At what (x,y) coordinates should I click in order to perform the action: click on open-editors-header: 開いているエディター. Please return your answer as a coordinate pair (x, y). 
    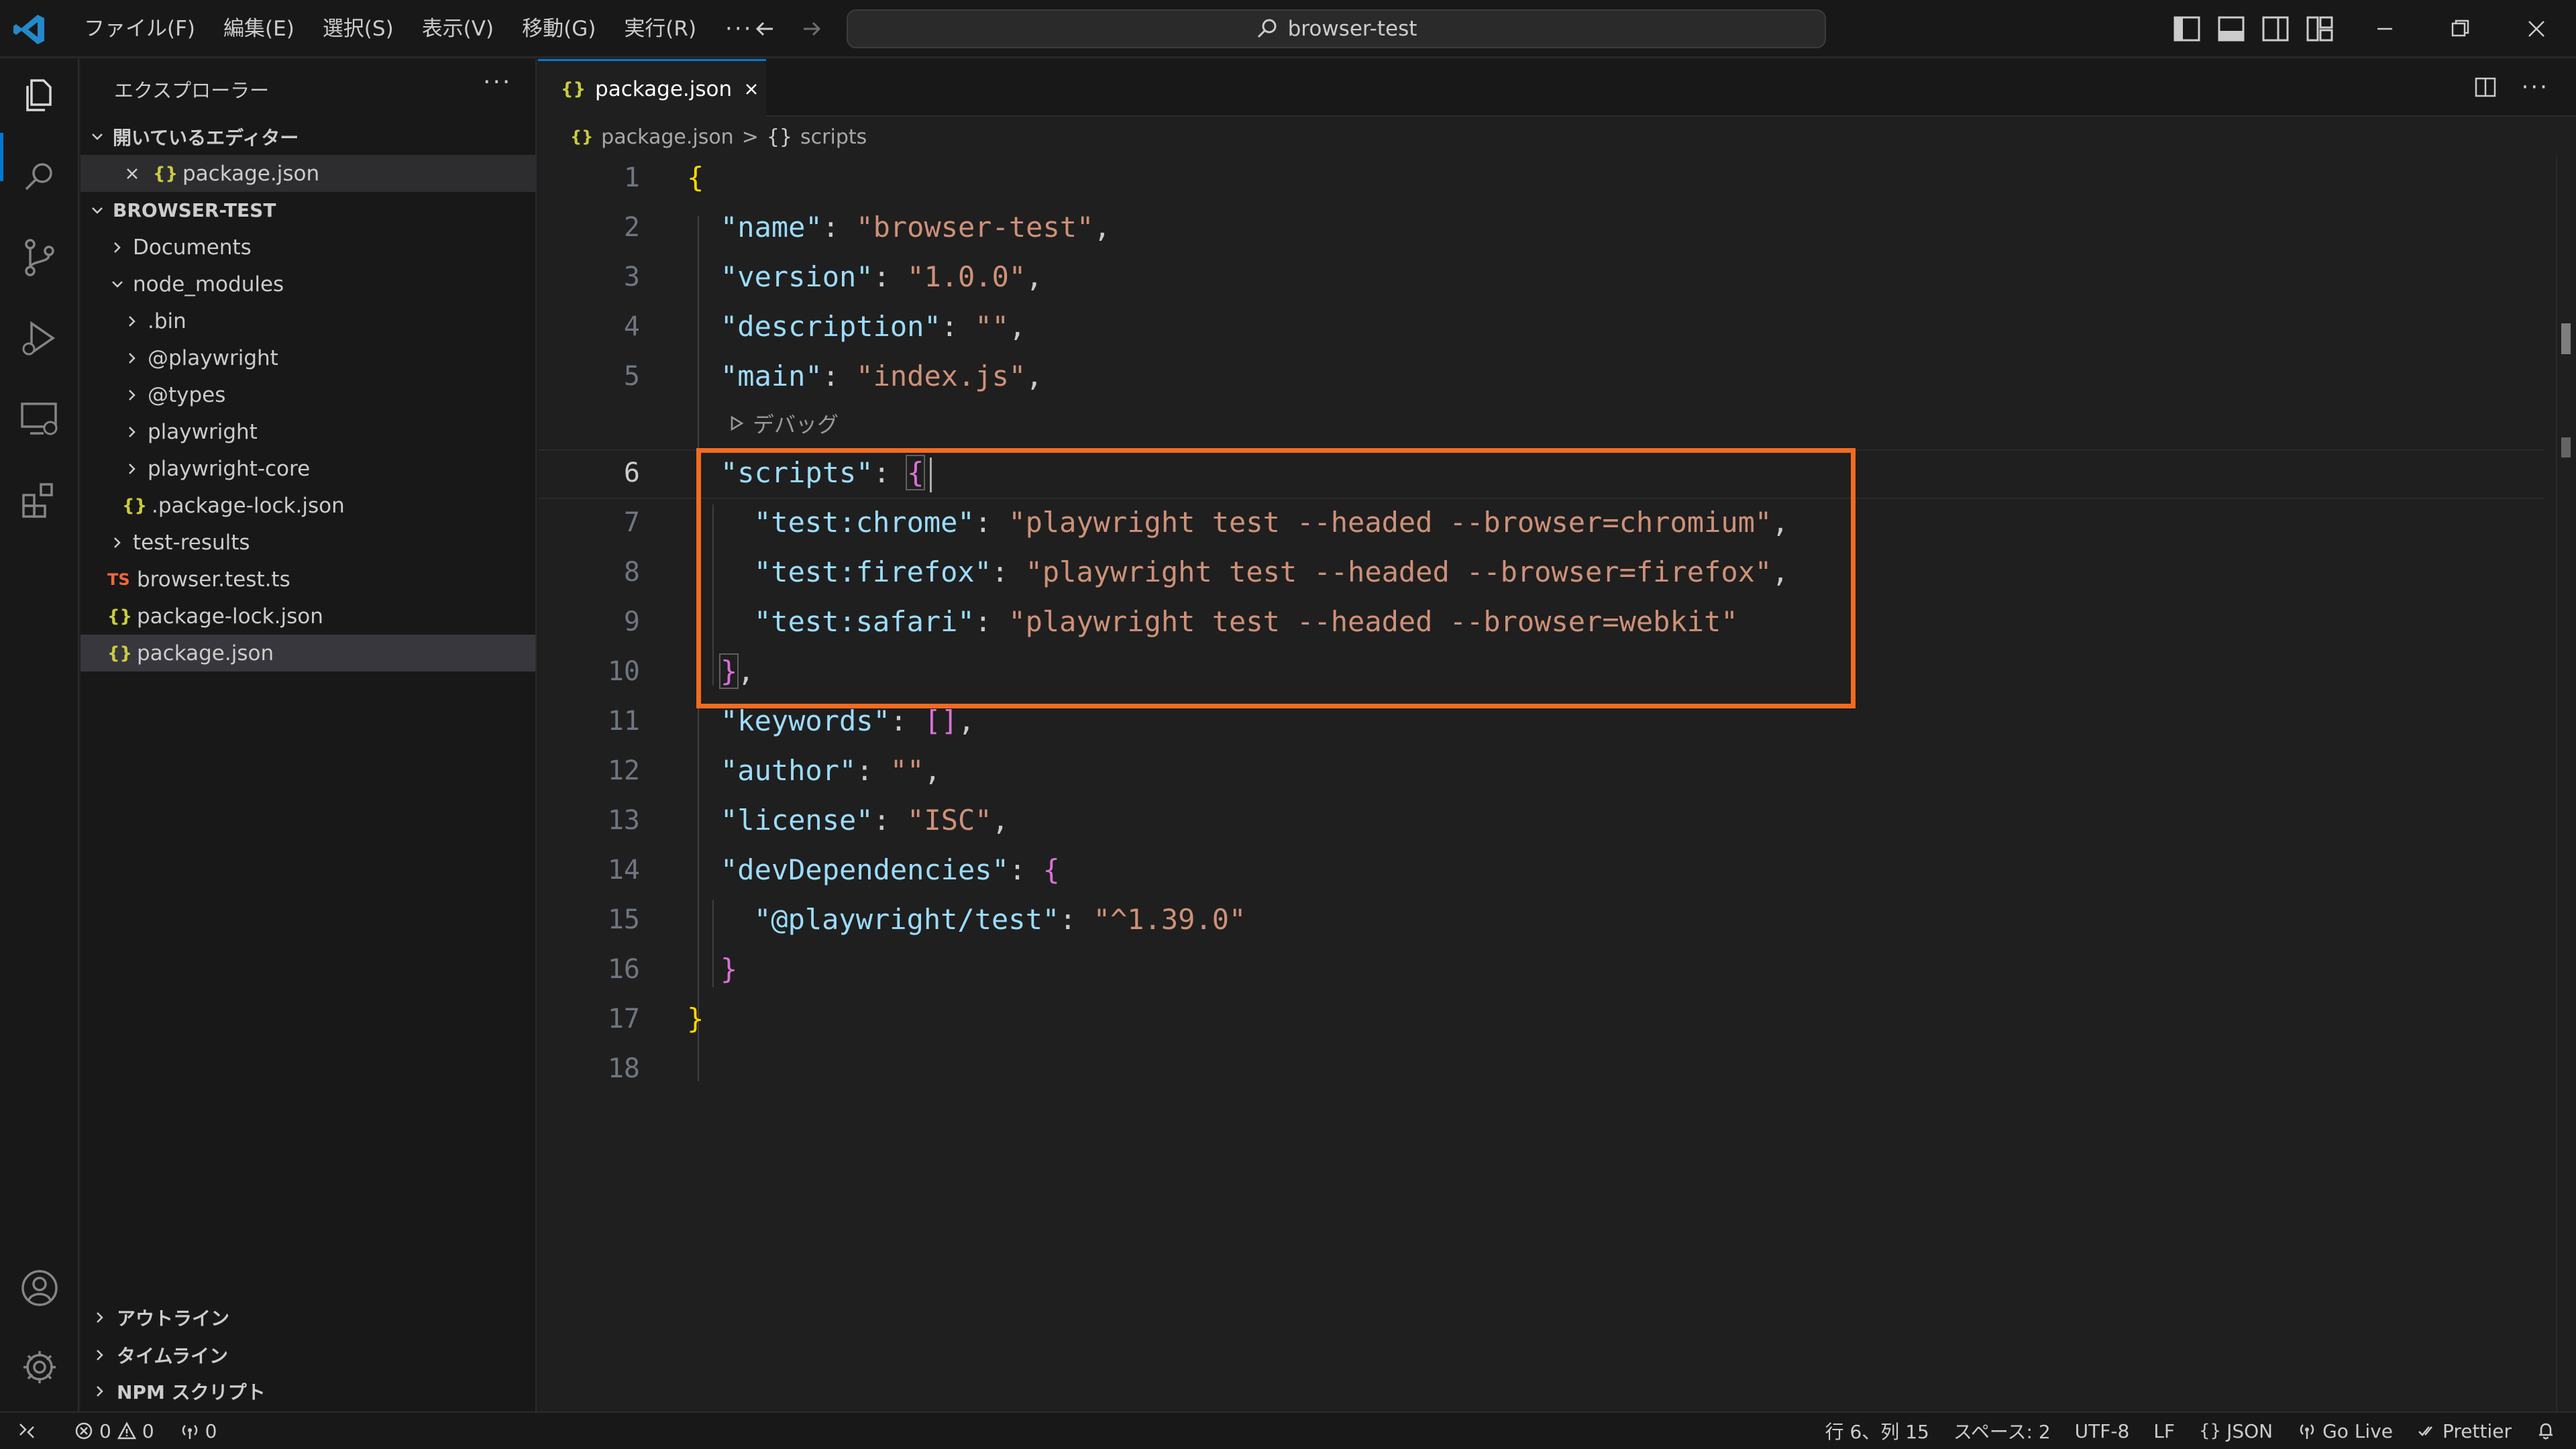
    Looking at the image, I should click on (307, 136).